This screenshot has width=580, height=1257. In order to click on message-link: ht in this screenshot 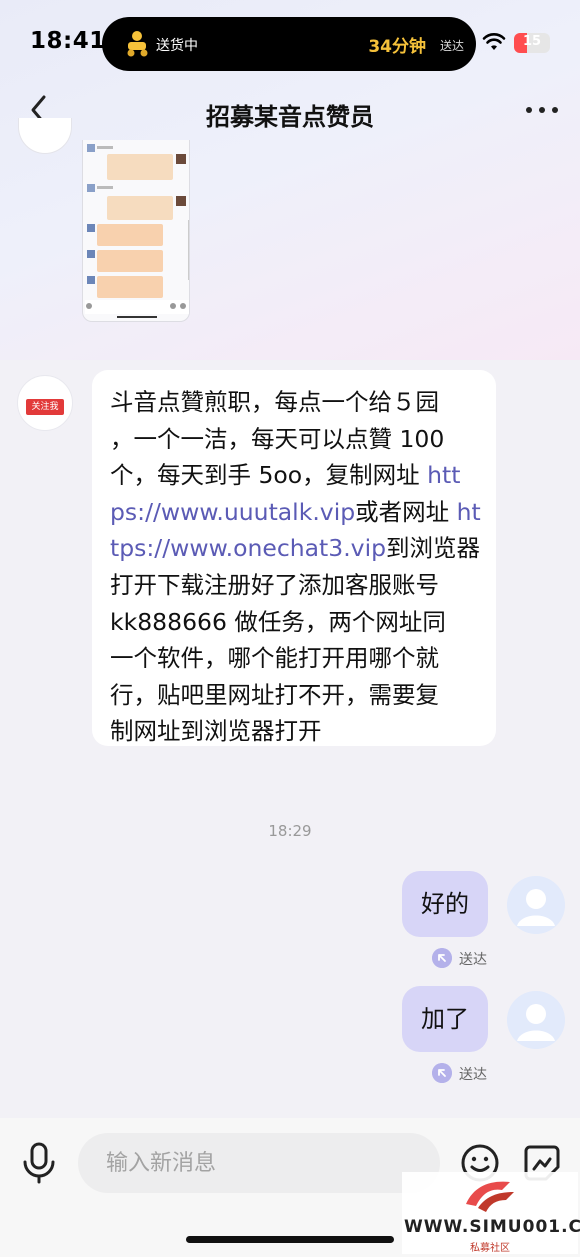, I will do `click(469, 512)`.